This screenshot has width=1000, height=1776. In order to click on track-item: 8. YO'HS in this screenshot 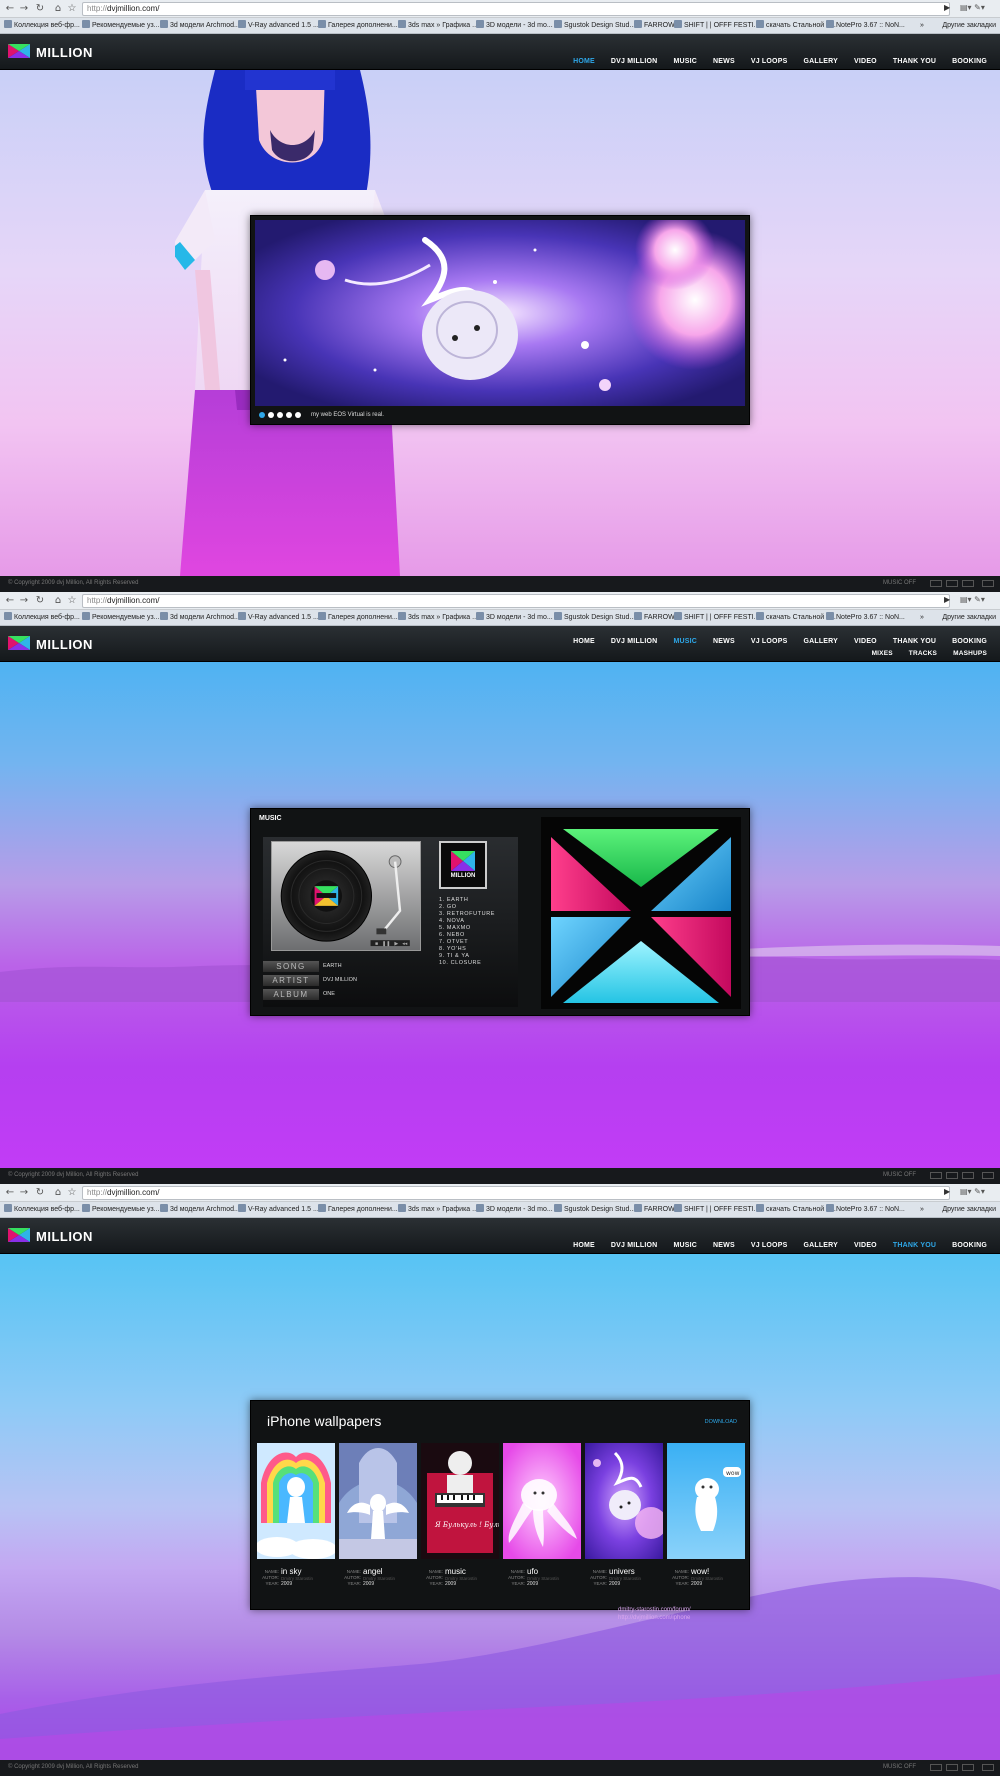, I will do `click(467, 949)`.